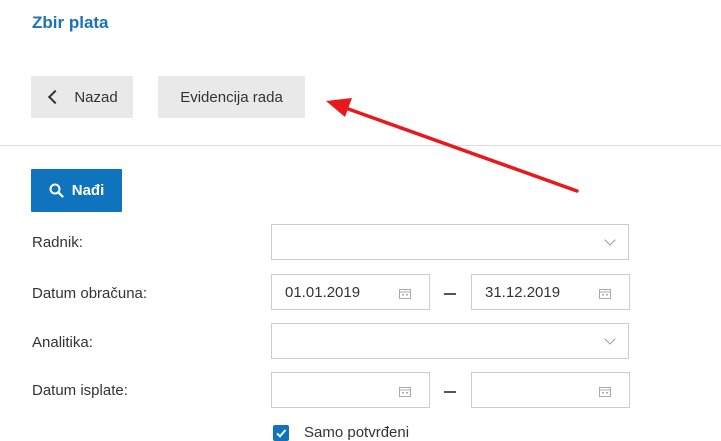 This screenshot has height=441, width=721. What do you see at coordinates (62, 342) in the screenshot?
I see `analytics-label: Analitika:` at bounding box center [62, 342].